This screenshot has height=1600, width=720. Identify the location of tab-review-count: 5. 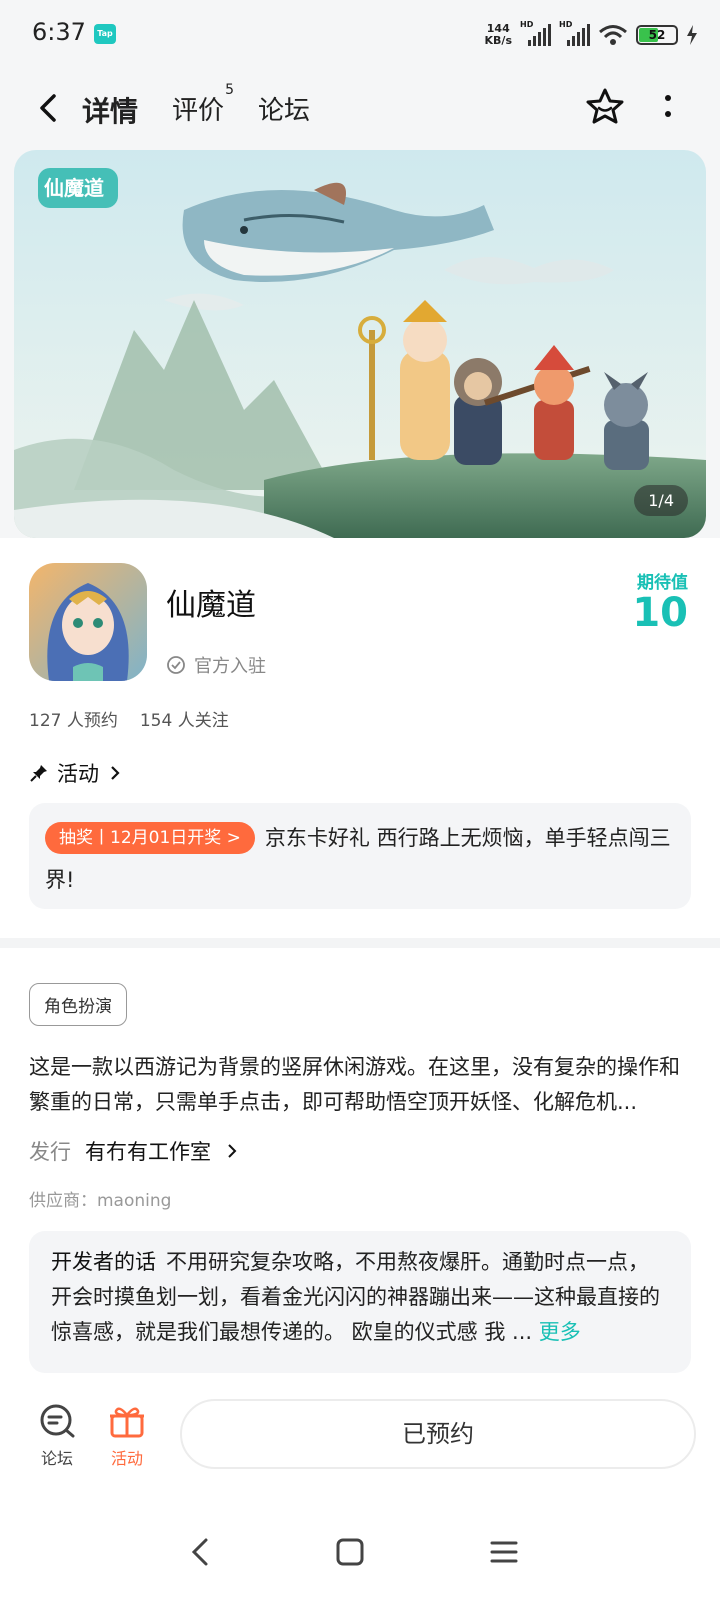
(230, 90).